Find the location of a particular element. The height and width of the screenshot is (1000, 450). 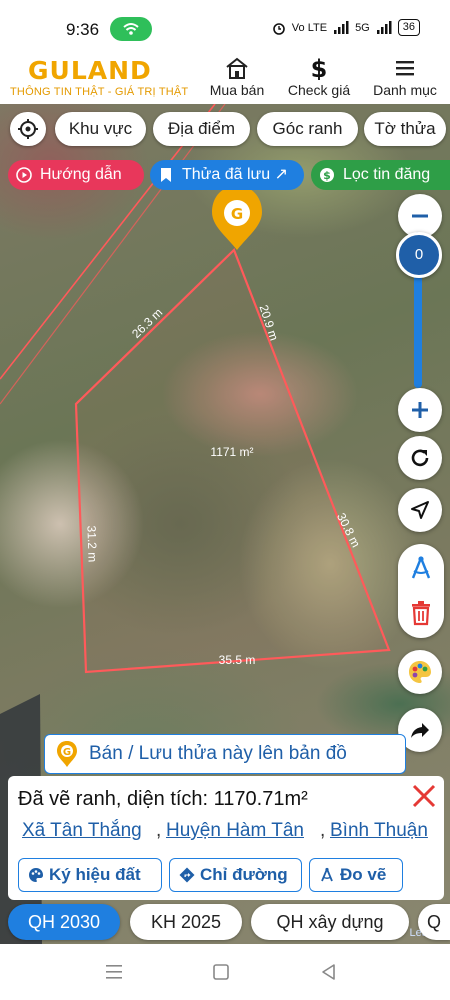

guide-button: Hướng dẫn is located at coordinates (76, 175).